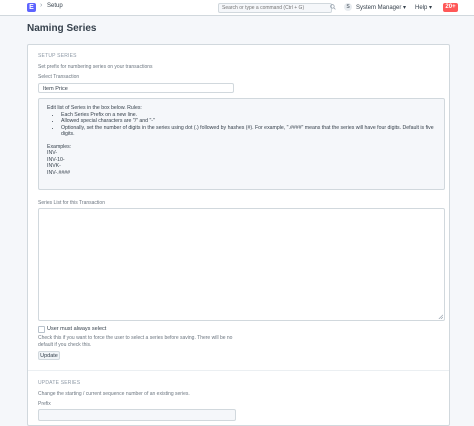 This screenshot has height=426, width=474. I want to click on user-must-select-label: User must always select, so click(76, 329).